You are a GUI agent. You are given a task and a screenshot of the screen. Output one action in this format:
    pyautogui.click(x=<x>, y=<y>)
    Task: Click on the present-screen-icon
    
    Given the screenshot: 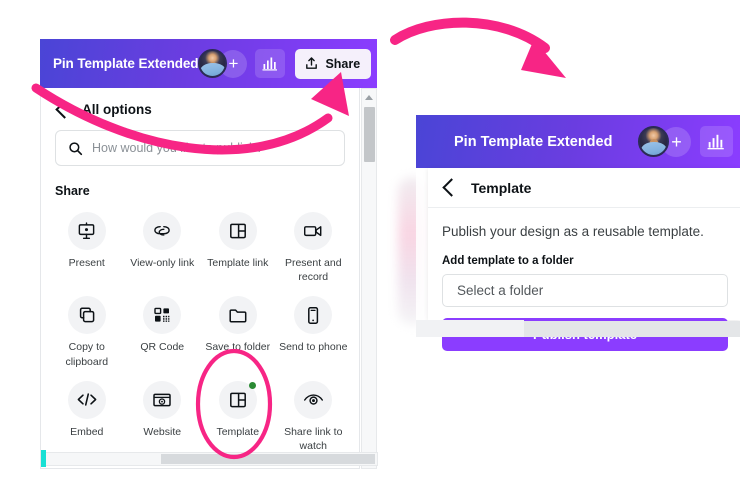 What is the action you would take?
    pyautogui.click(x=86, y=230)
    